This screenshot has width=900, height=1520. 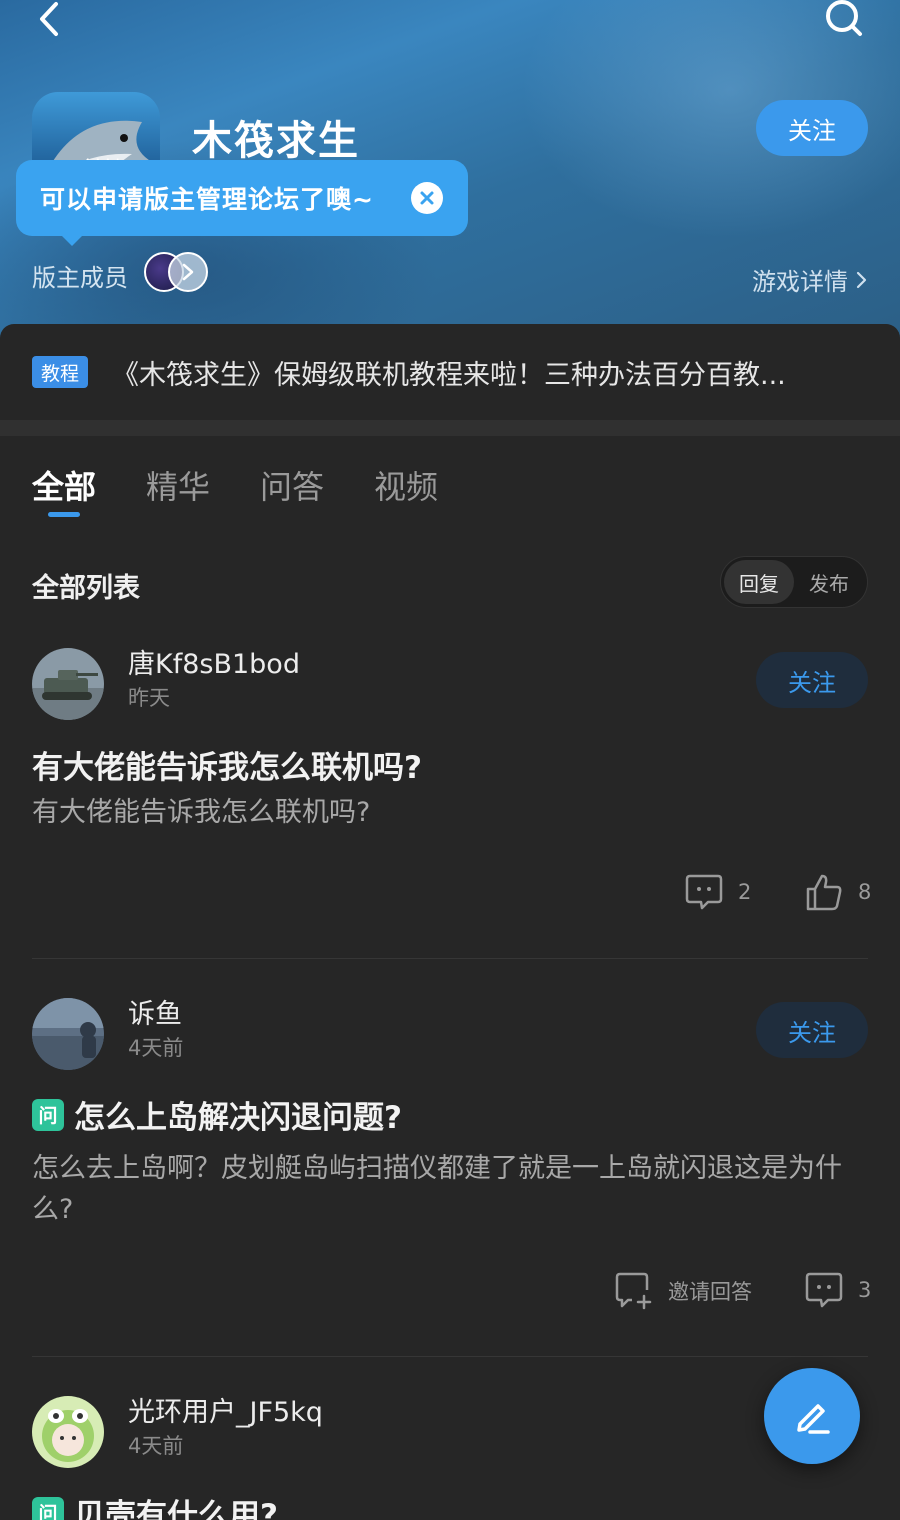 What do you see at coordinates (450, 1189) in the screenshot?
I see `post-body: 怎么去上岛啊？皮划艇岛屿扫描仪都建了就是一上岛就闪退这是为什么?` at bounding box center [450, 1189].